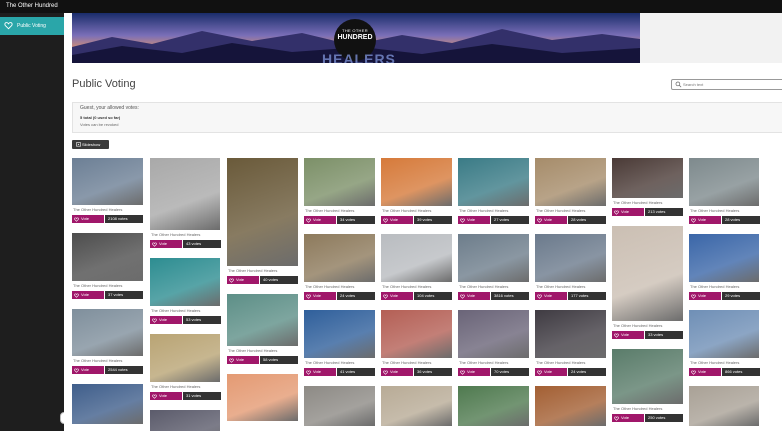 This screenshot has width=782, height=431. What do you see at coordinates (587, 372) in the screenshot?
I see `vote-count: 24 votes` at bounding box center [587, 372].